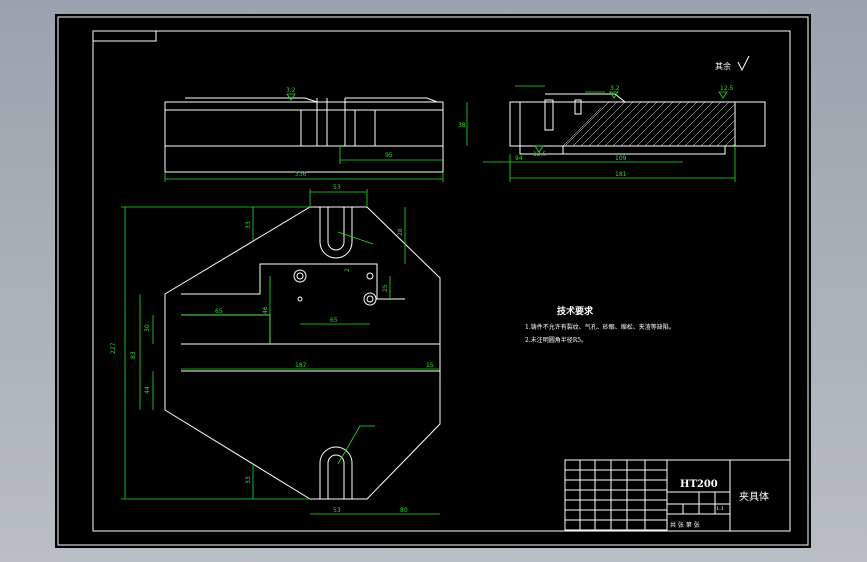 The height and width of the screenshot is (562, 867). I want to click on scale-value: 1:1, so click(720, 509).